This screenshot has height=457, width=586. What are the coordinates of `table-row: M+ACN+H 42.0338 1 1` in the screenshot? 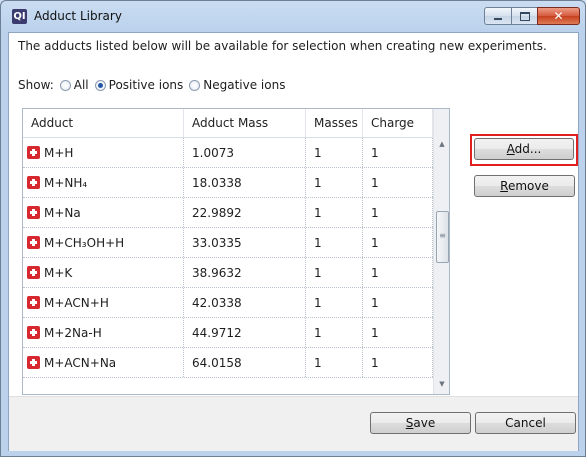 It's located at (228, 303).